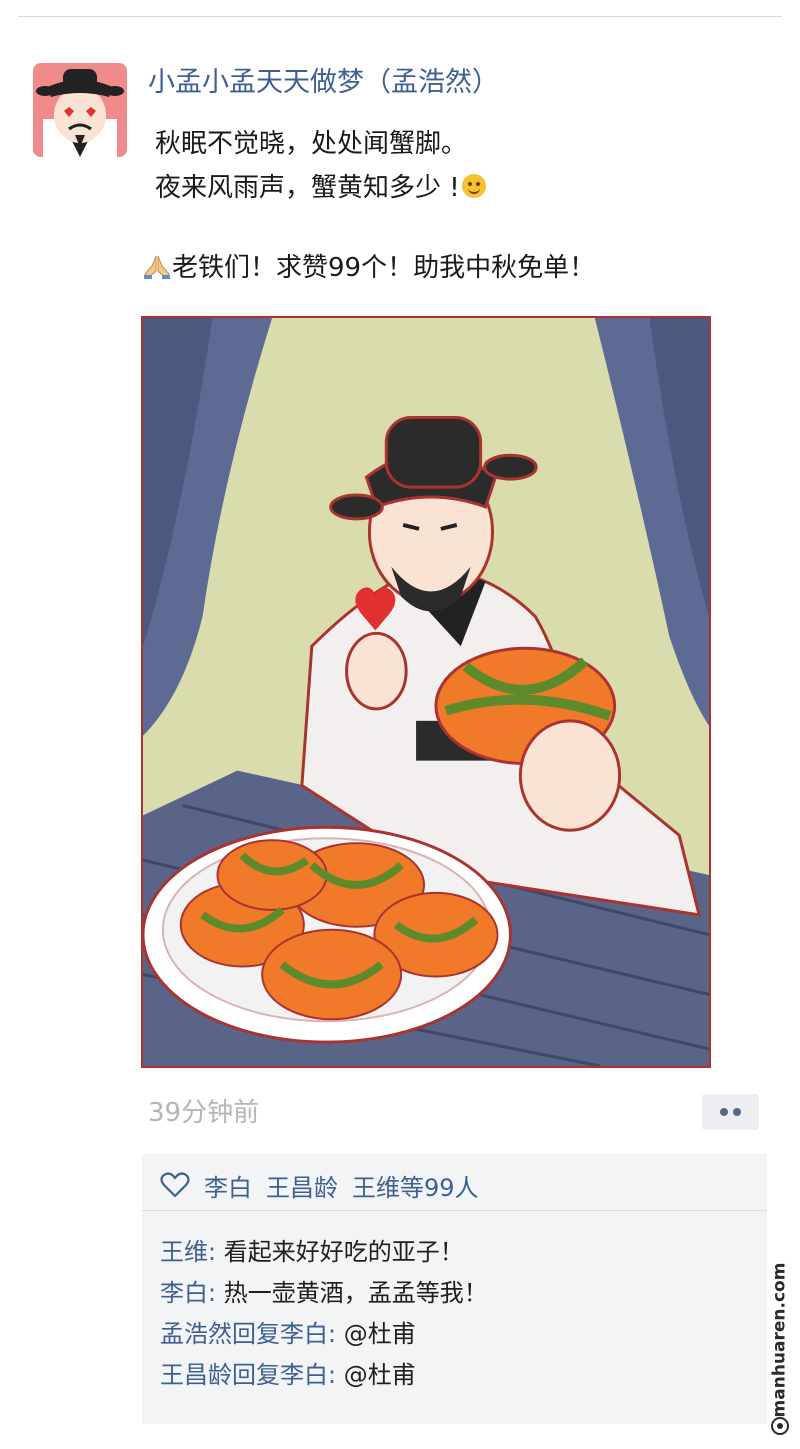  What do you see at coordinates (473, 186) in the screenshot?
I see `smiley-emoji-icon` at bounding box center [473, 186].